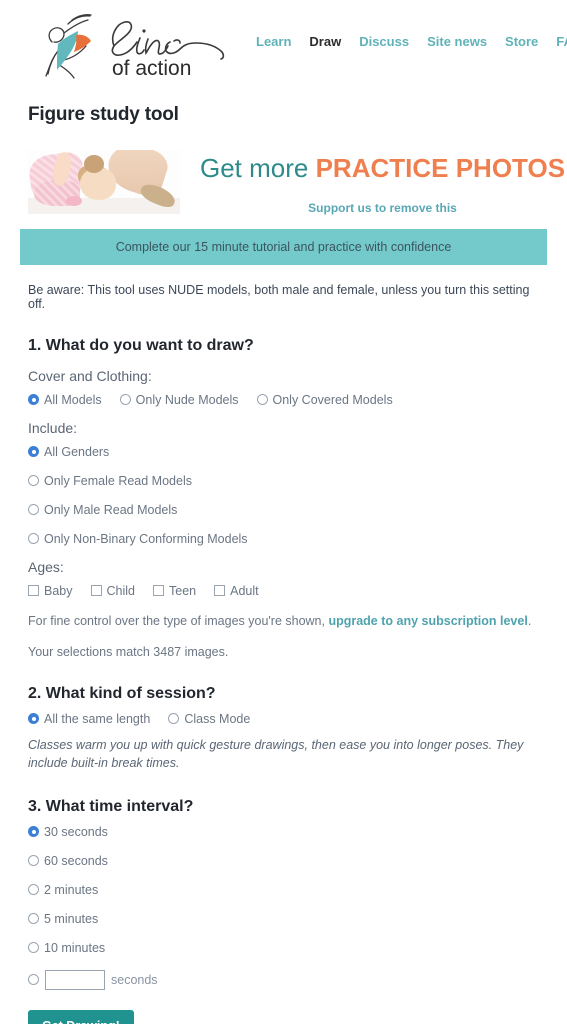 This screenshot has height=1024, width=567. I want to click on custom-seconds-input, so click(75, 979).